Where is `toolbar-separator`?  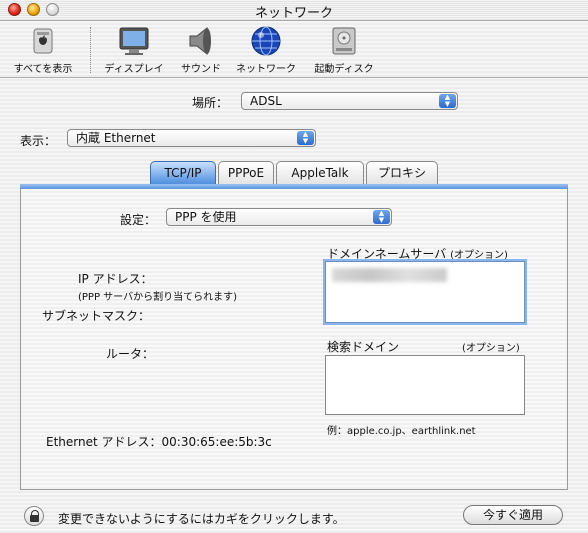
toolbar-separator is located at coordinates (90, 50).